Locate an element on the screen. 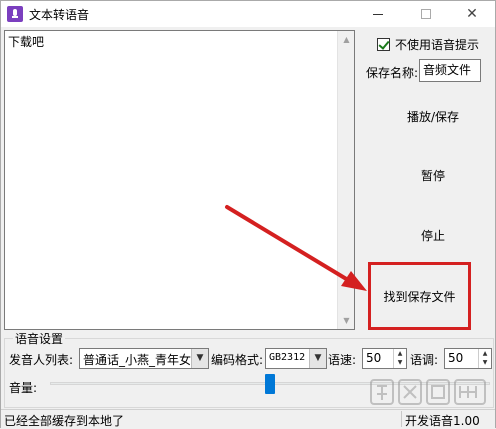 This screenshot has height=429, width=496. speed-stepper: 50 ▲ ▼ is located at coordinates (384, 358).